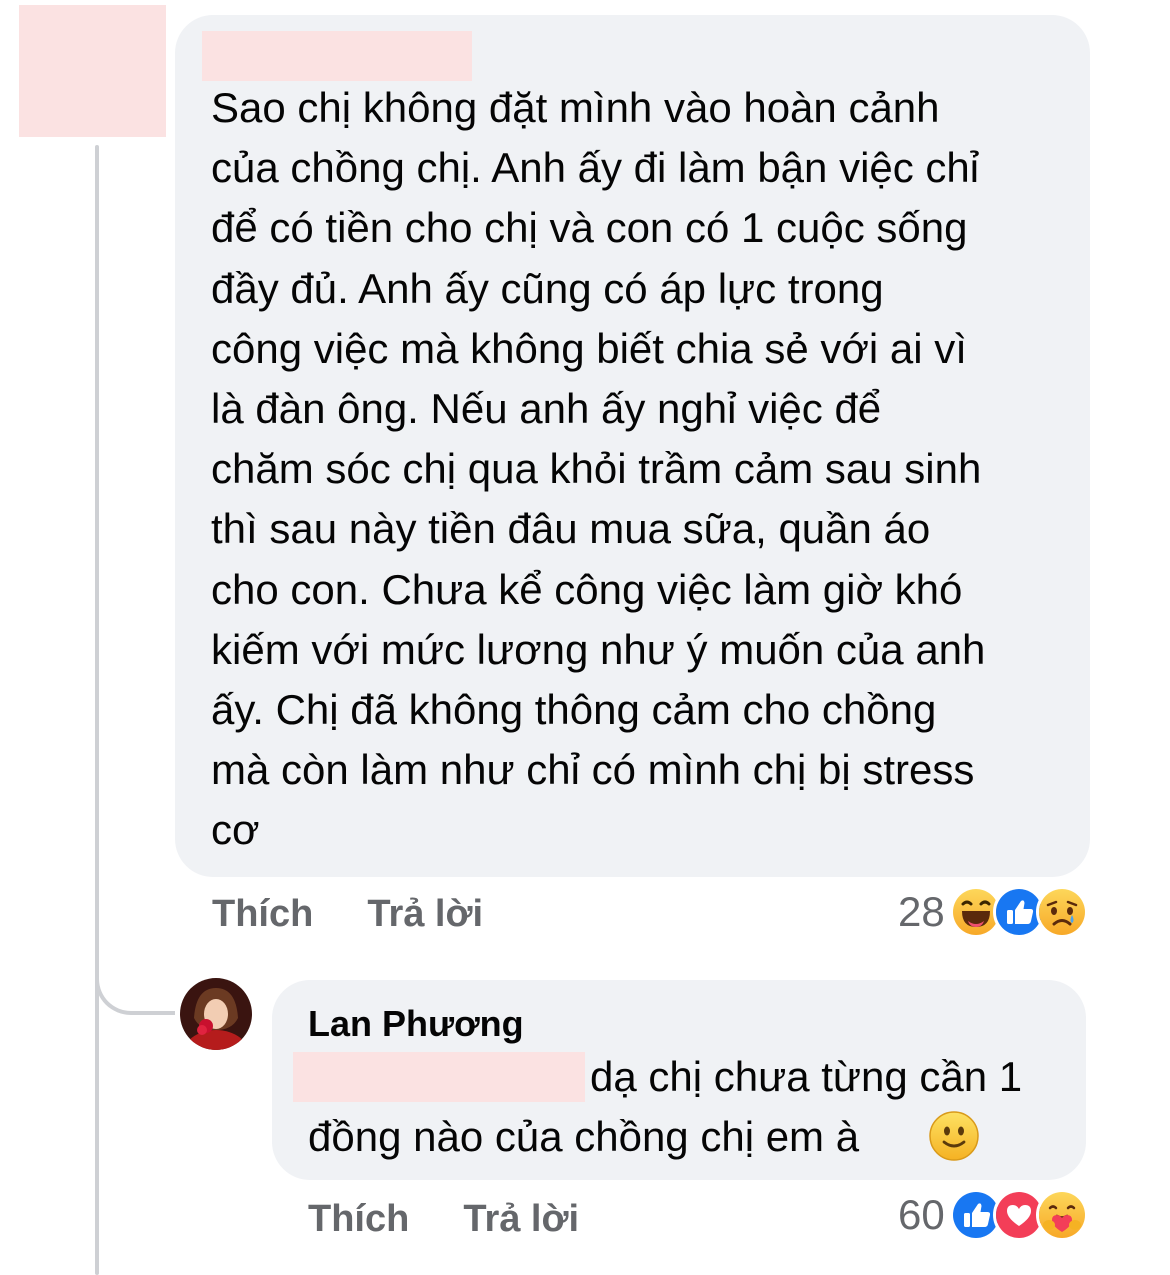  Describe the element at coordinates (584, 1136) in the screenshot. I see `reply-text-line-2: đồng nào của chồng chị em à` at that location.